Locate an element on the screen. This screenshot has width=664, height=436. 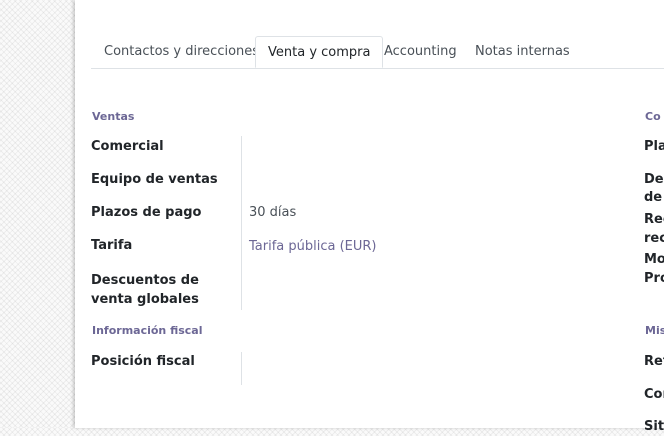
tab-accounting: Accounting is located at coordinates (420, 52).